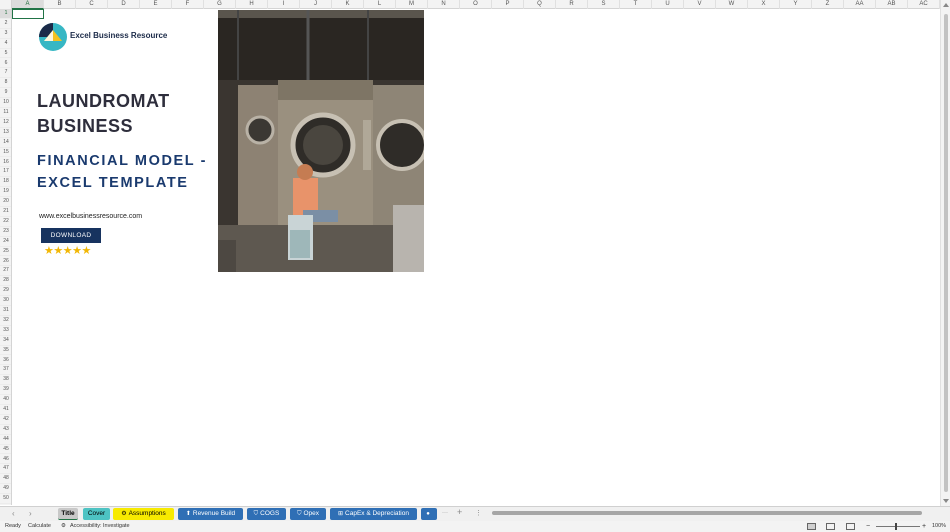 The image size is (950, 532). I want to click on column-header: P, so click(508, 4).